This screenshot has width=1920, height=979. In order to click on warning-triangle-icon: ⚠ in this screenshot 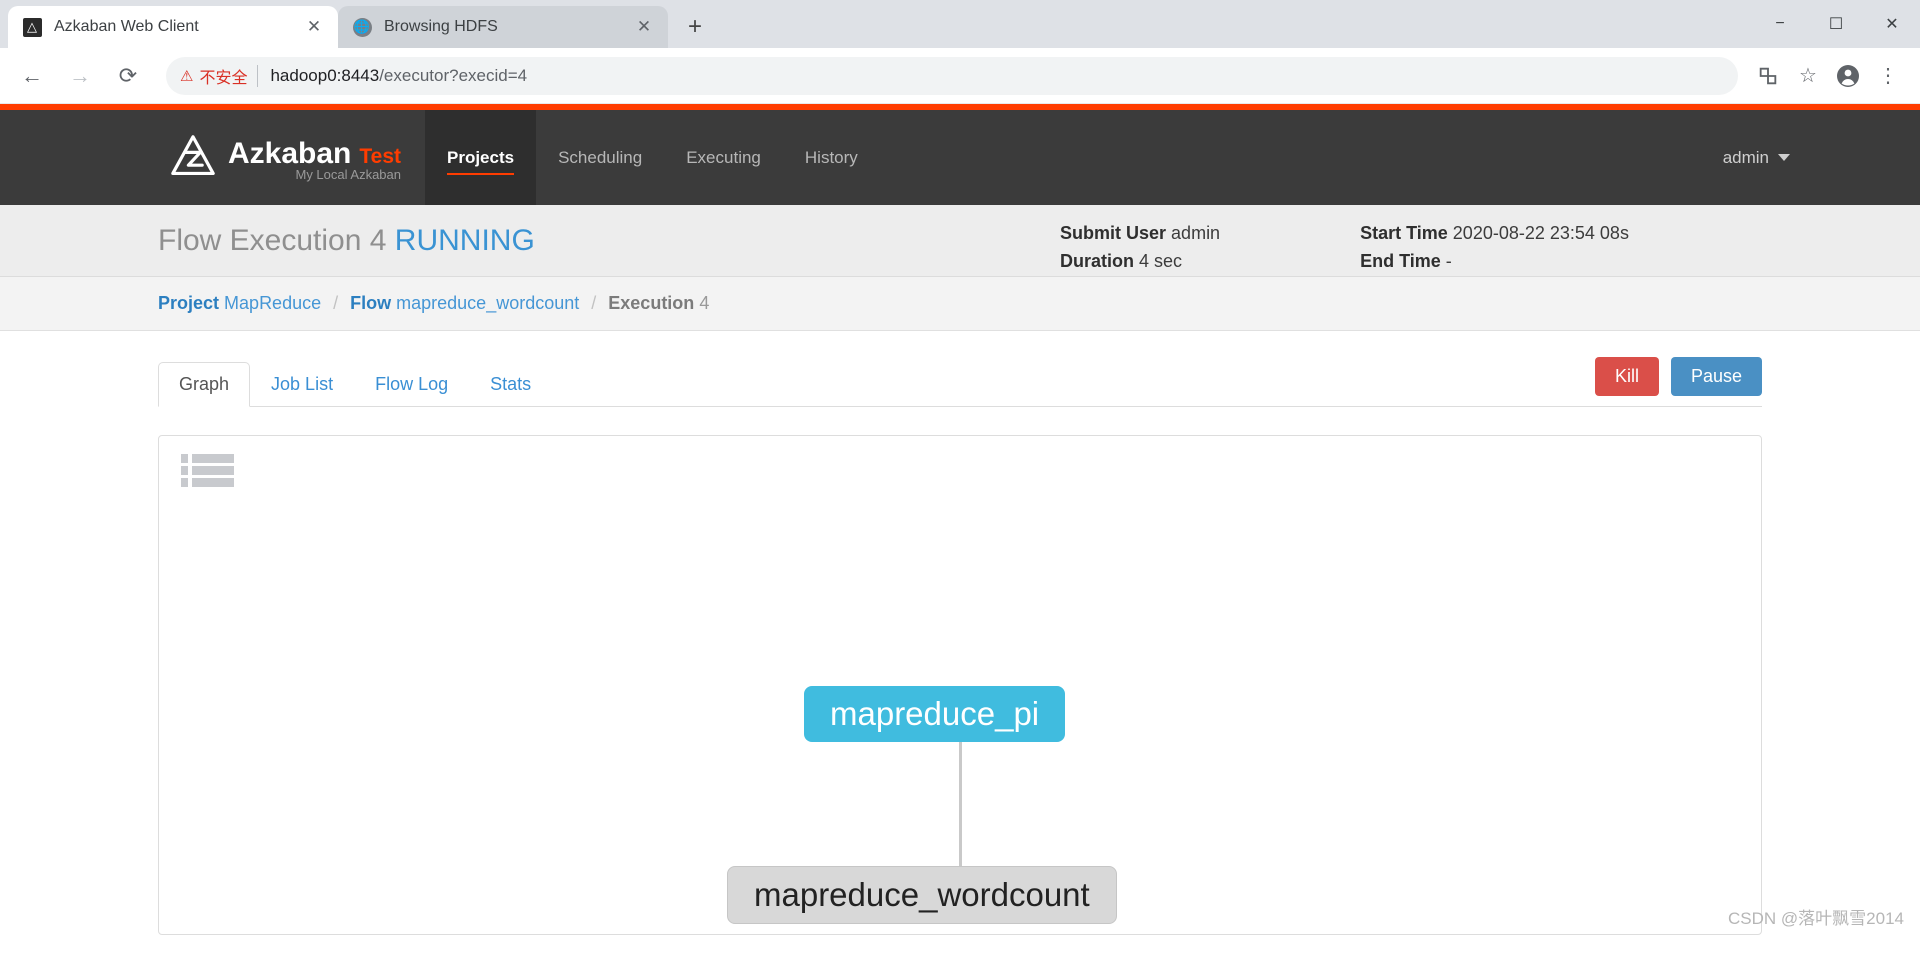, I will do `click(187, 76)`.